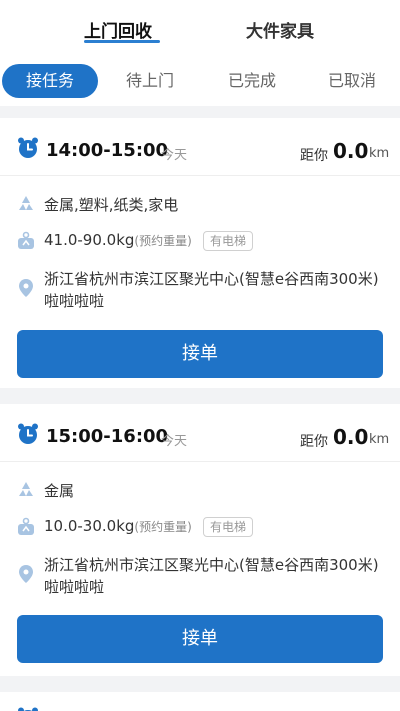 The width and height of the screenshot is (400, 711). I want to click on tab-large-furniture: 大件家具, so click(280, 29).